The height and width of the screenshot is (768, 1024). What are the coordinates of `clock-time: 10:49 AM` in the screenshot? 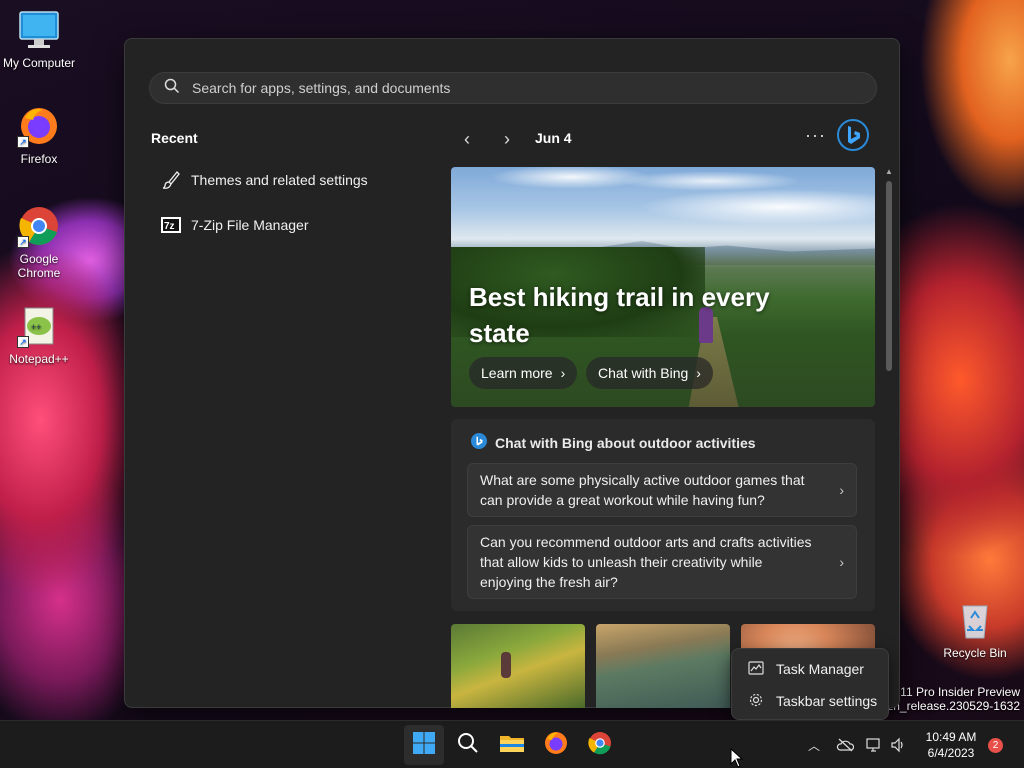 It's located at (951, 737).